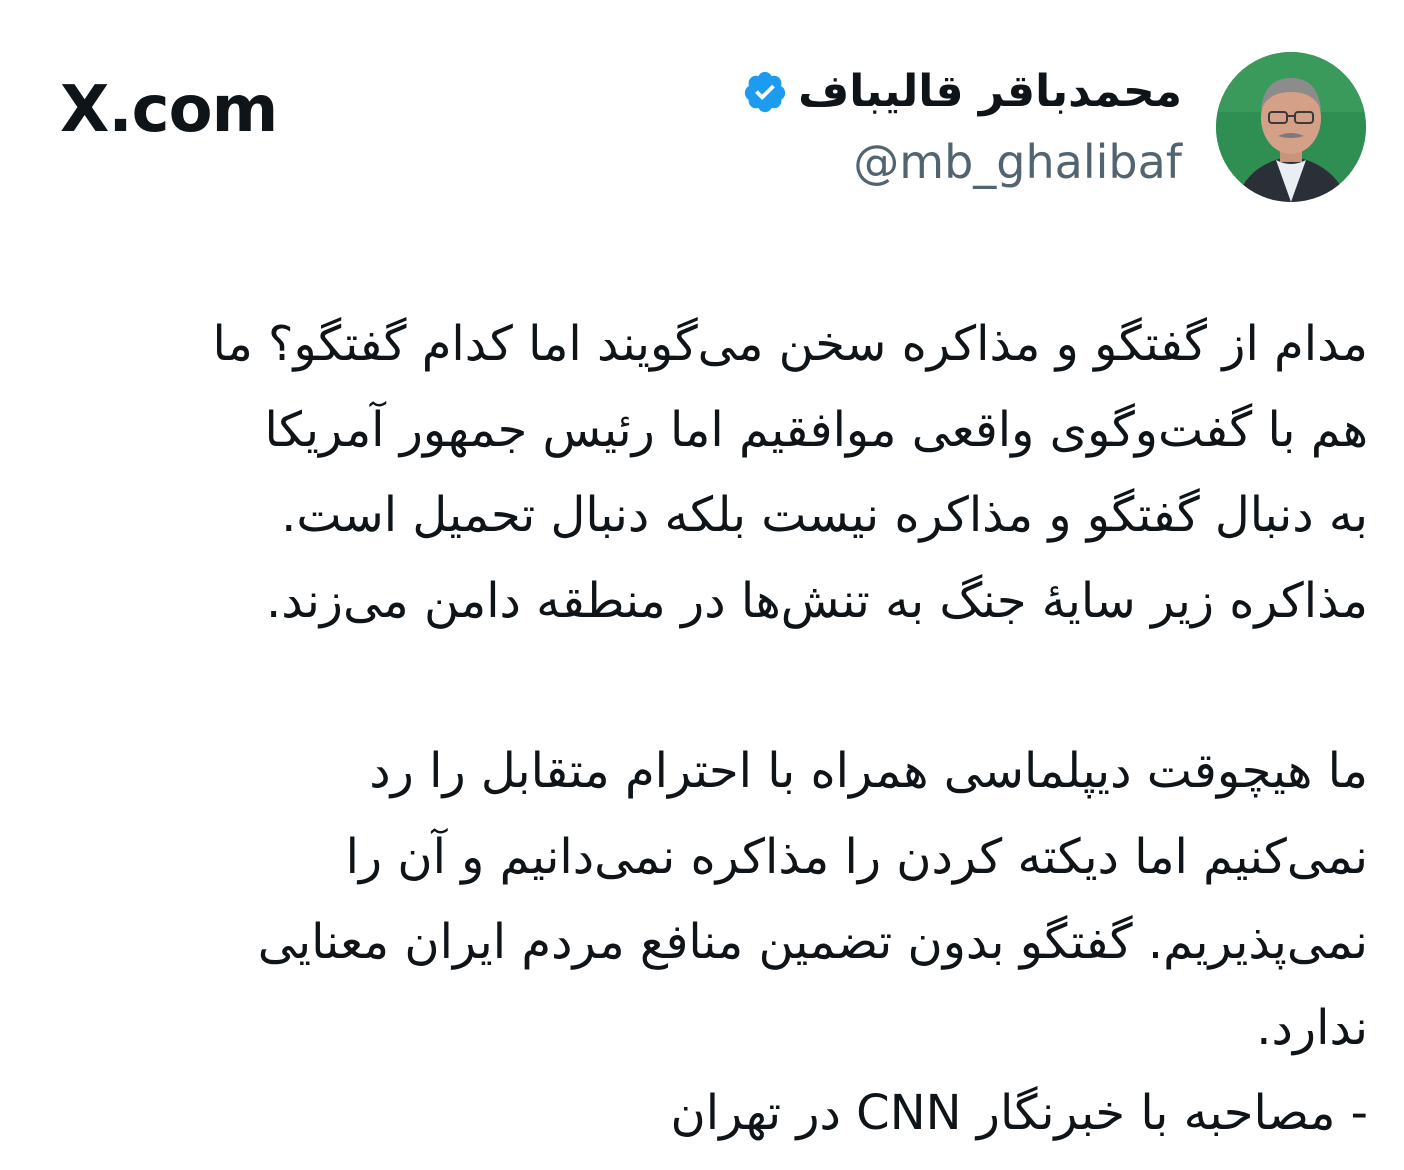 The image size is (1404, 1170). Describe the element at coordinates (990, 91) in the screenshot. I see `display-name-text: محمدباقر قالیباف` at that location.